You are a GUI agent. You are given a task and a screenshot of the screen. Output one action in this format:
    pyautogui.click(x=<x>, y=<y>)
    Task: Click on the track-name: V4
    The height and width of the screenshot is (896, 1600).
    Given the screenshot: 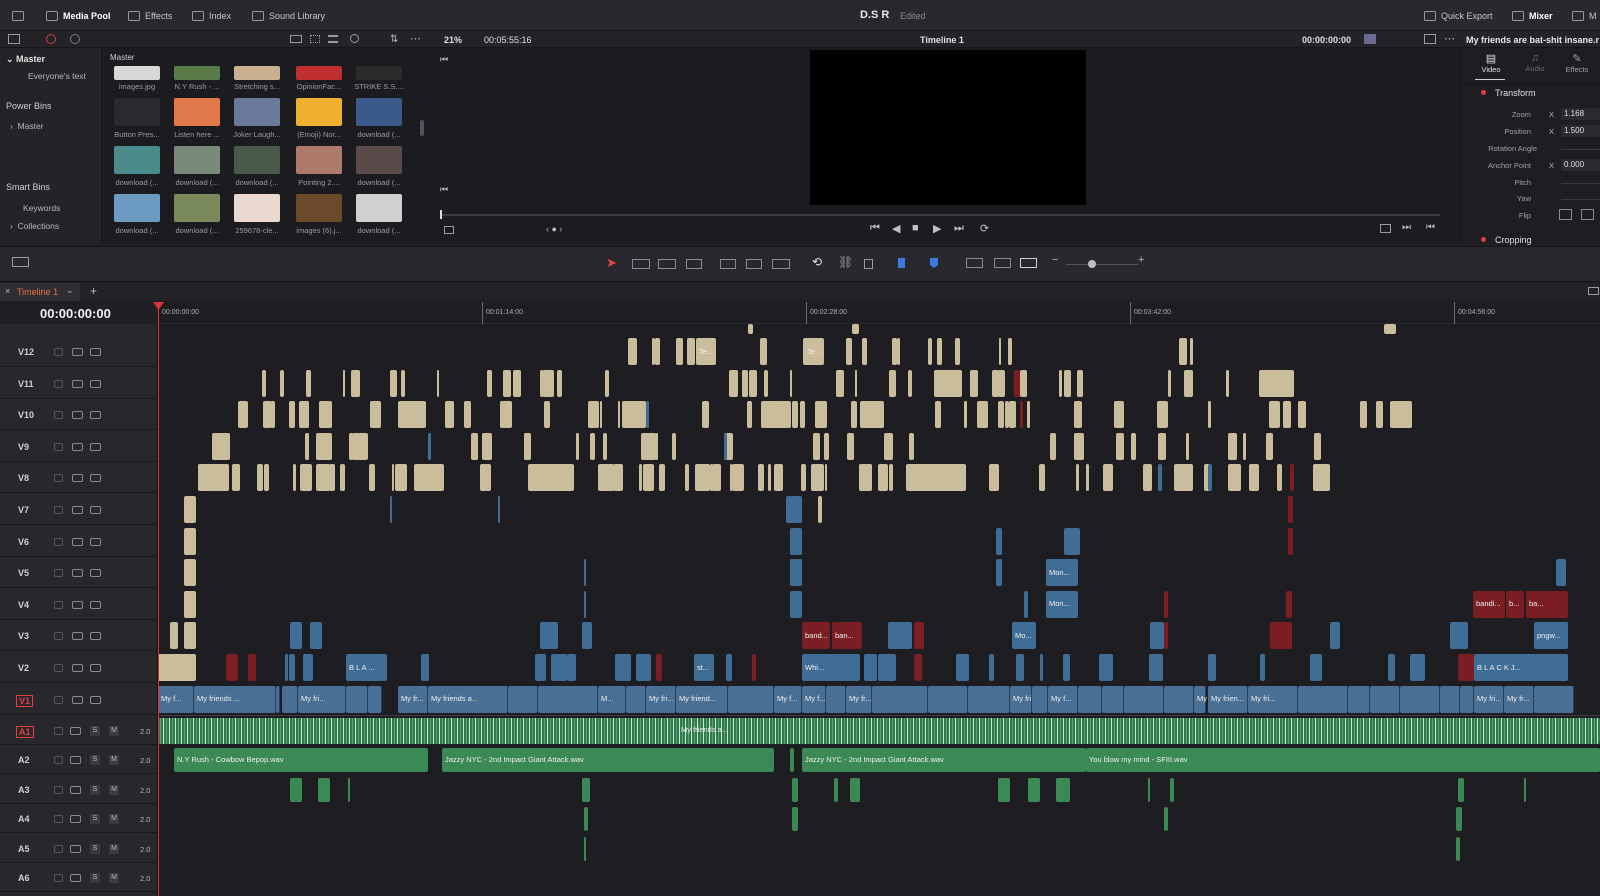 What is the action you would take?
    pyautogui.click(x=23, y=605)
    